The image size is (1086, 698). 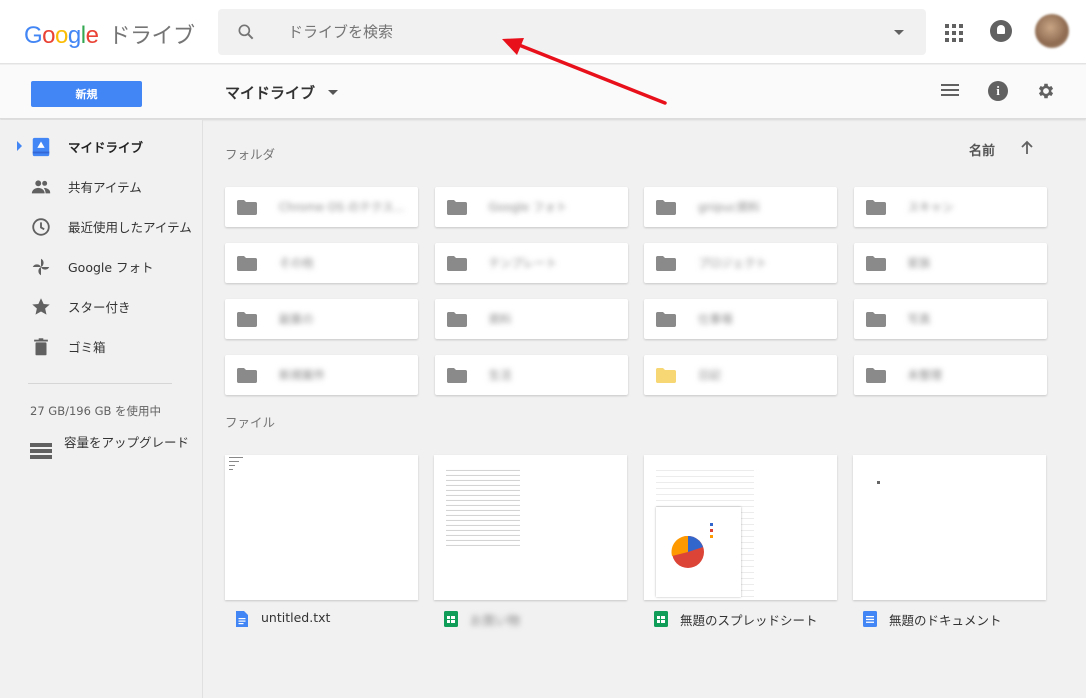 What do you see at coordinates (732, 263) in the screenshot?
I see `folder-name: プロジェクト` at bounding box center [732, 263].